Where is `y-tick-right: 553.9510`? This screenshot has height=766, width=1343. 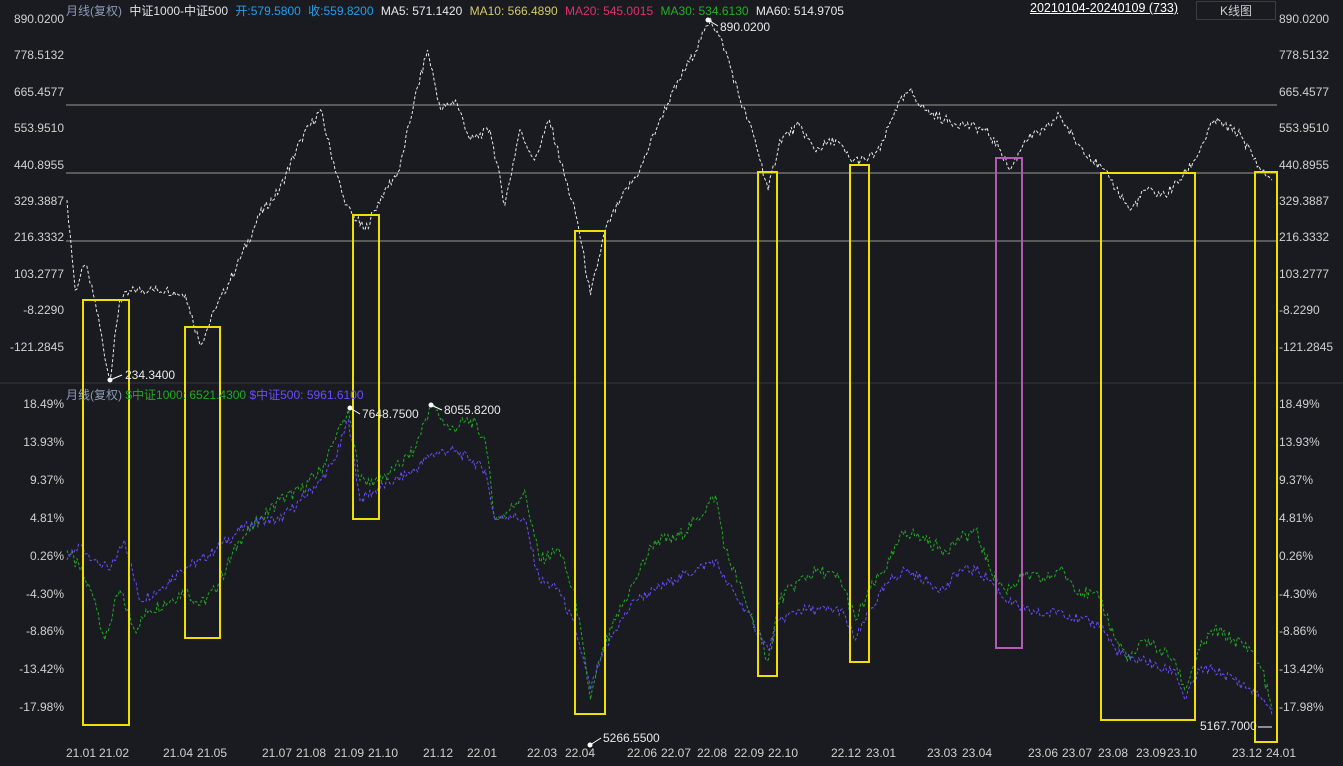
y-tick-right: 553.9510 is located at coordinates (1304, 128).